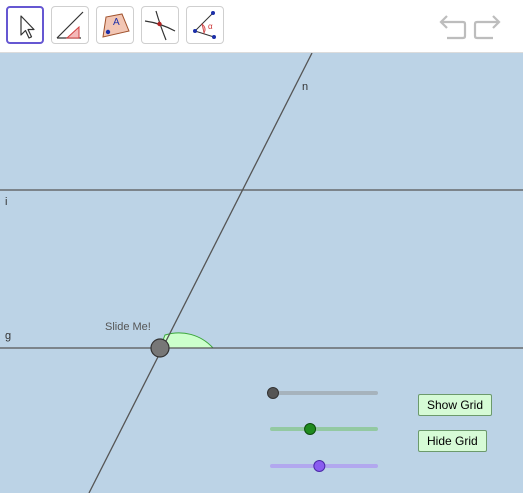  I want to click on intersect-icon, so click(160, 25).